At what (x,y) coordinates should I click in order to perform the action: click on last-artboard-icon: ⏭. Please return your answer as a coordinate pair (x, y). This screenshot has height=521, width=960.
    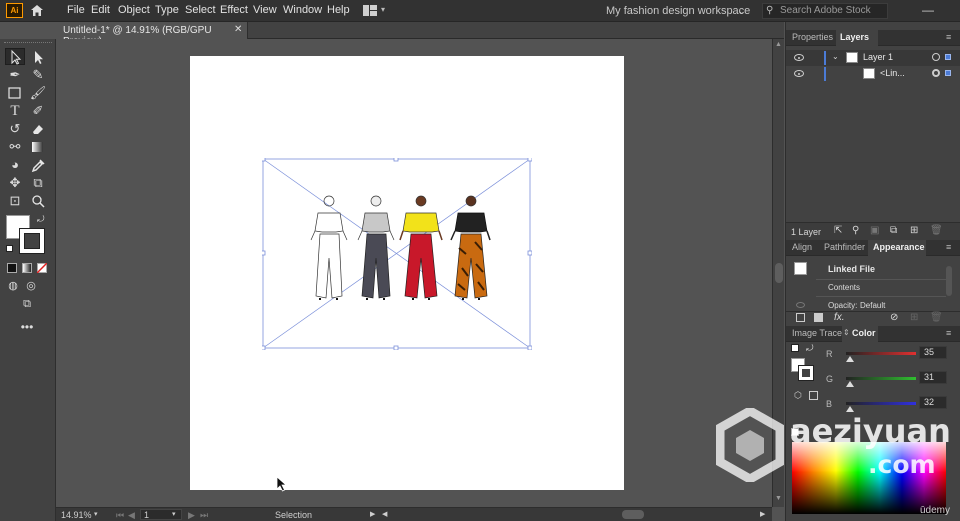
    Looking at the image, I should click on (204, 515).